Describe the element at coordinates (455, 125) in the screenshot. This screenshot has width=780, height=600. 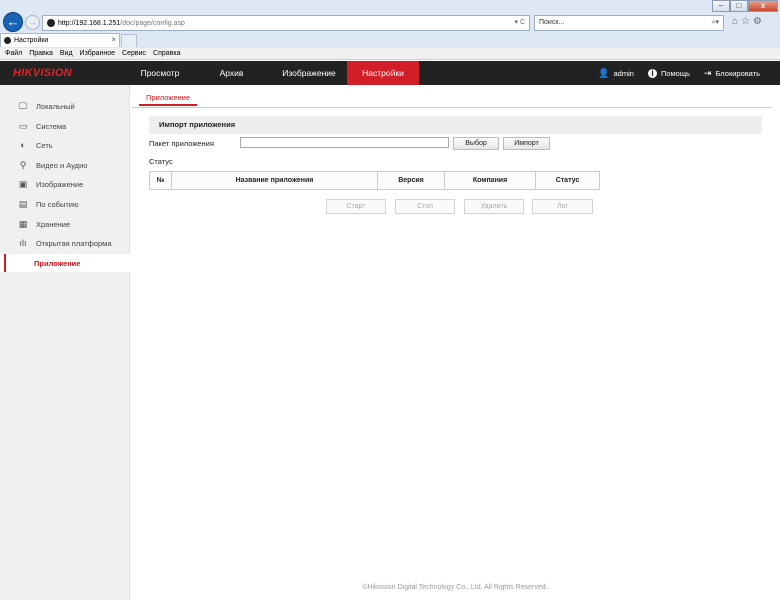
I see `section-title: Импорт приложения` at that location.